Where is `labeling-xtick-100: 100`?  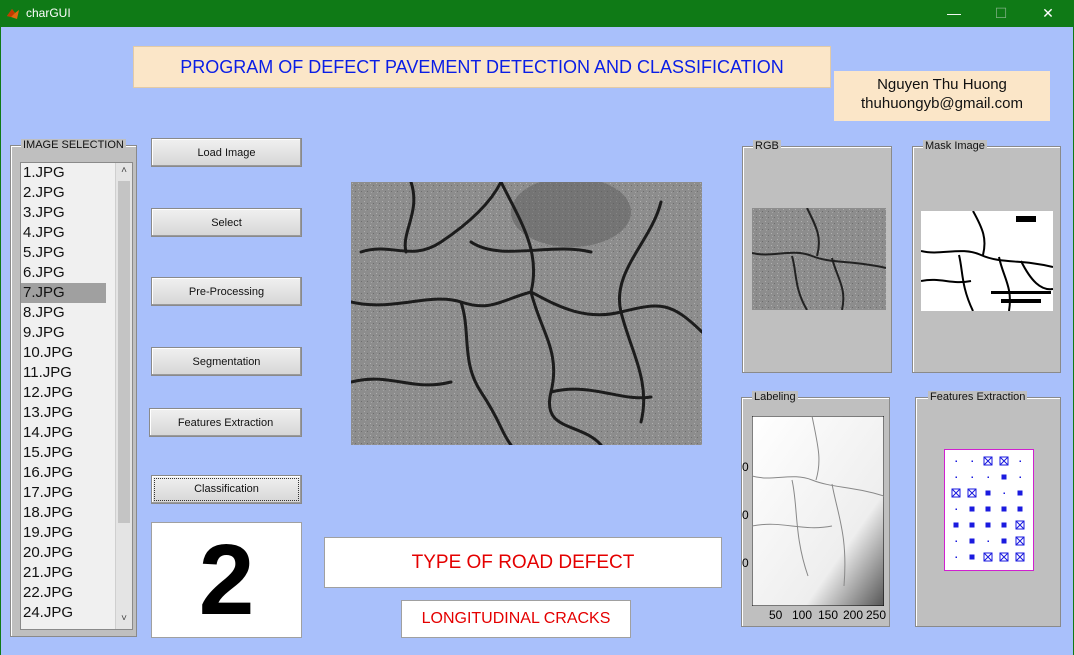
labeling-xtick-100: 100 is located at coordinates (802, 615).